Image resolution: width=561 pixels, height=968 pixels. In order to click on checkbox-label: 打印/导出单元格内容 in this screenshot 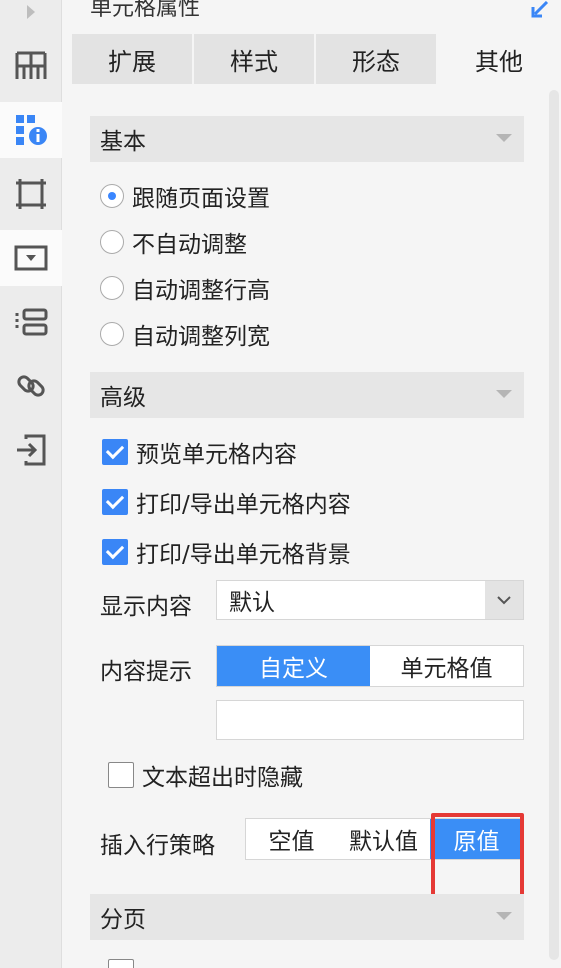, I will do `click(243, 505)`.